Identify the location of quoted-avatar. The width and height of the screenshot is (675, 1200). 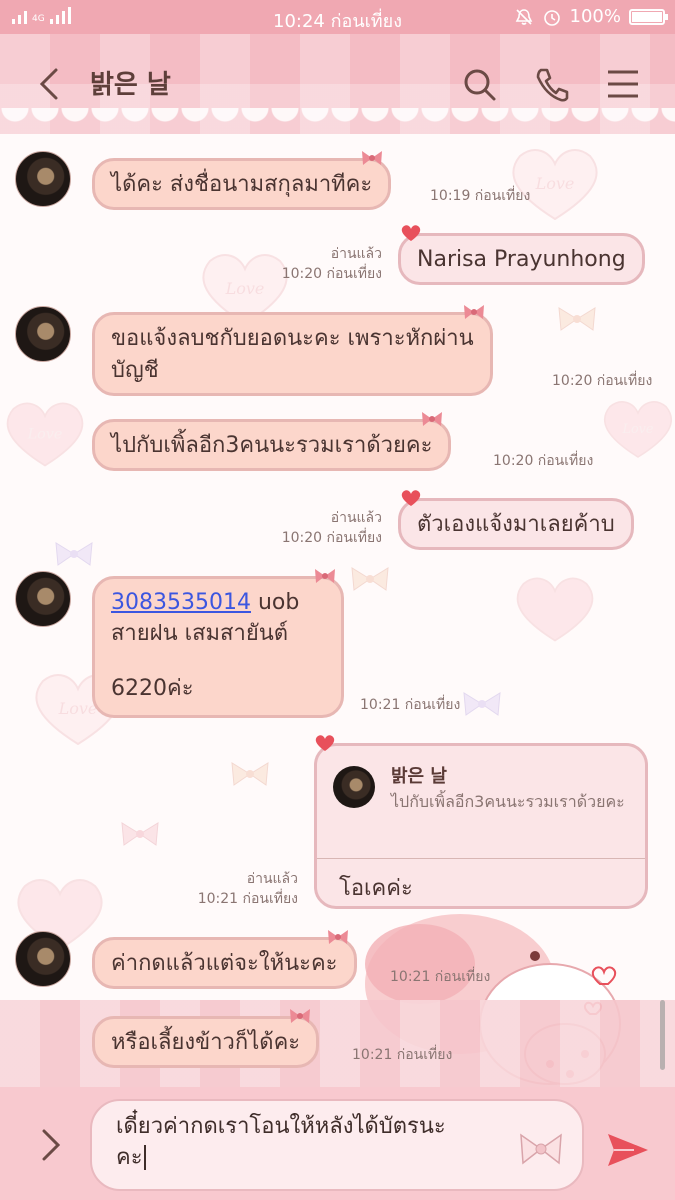
(354, 787).